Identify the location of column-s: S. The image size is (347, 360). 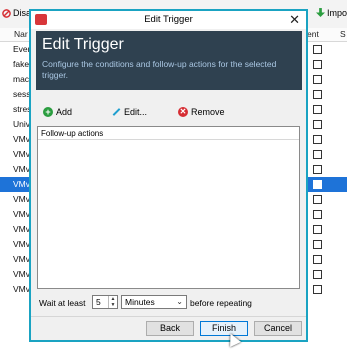
(343, 34).